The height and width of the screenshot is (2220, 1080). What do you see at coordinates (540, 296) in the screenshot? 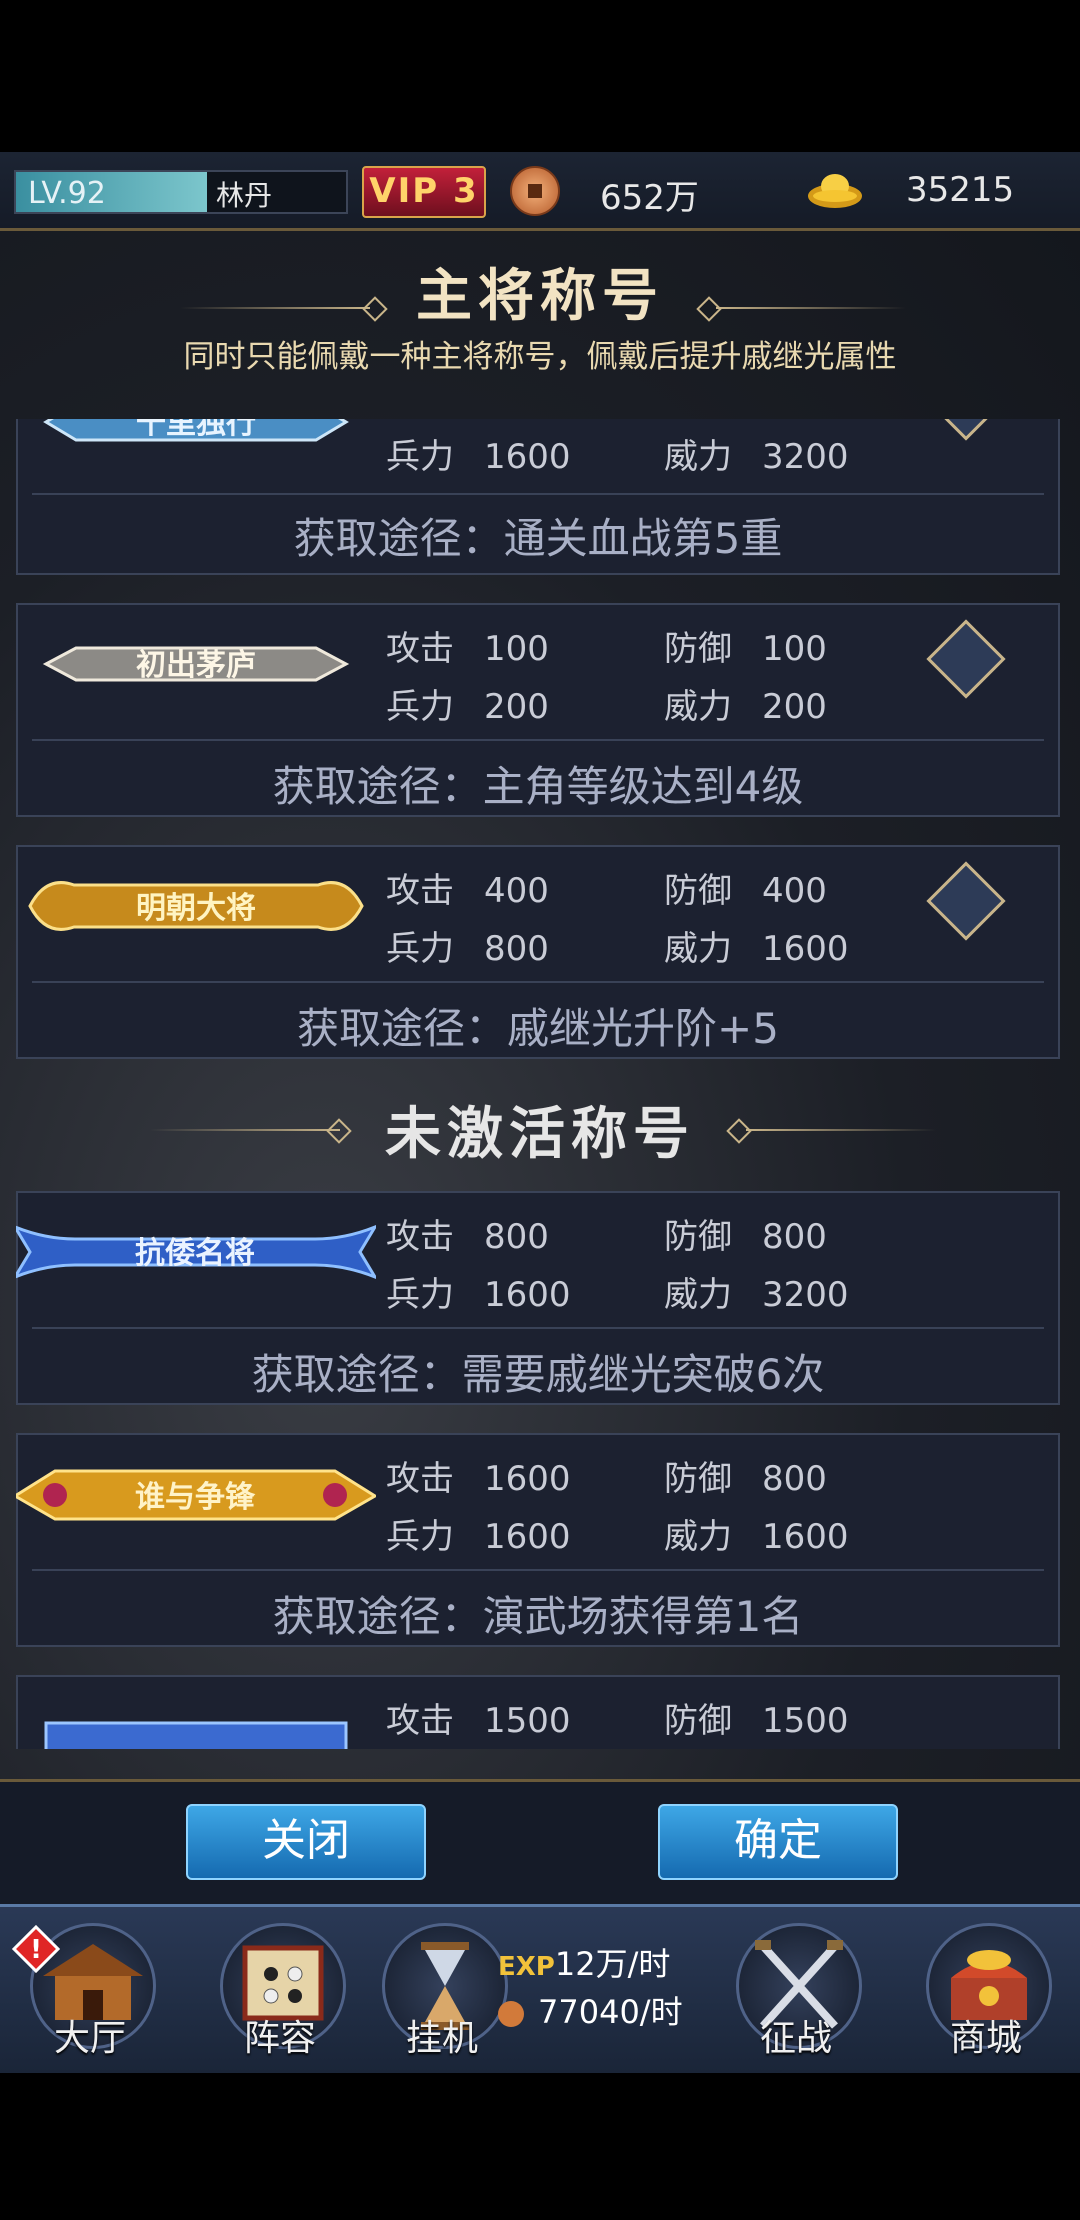
I see `page-title: 主将称号` at bounding box center [540, 296].